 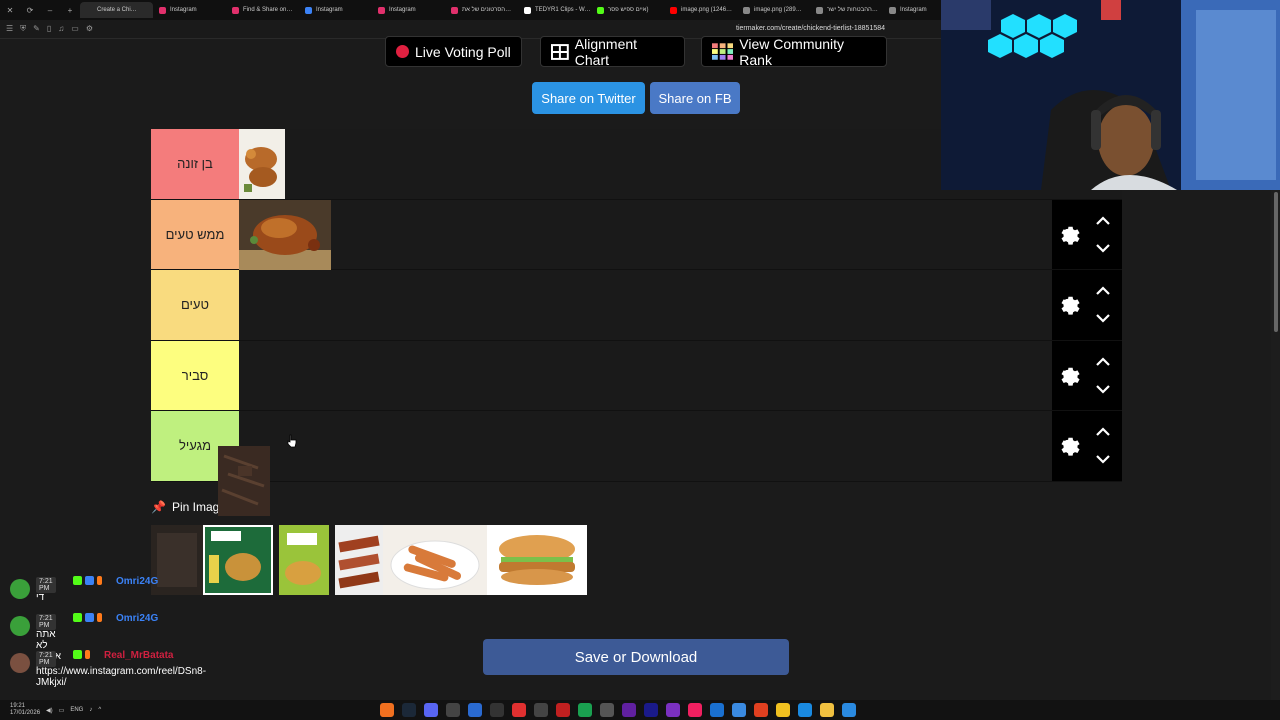 What do you see at coordinates (49, 29) in the screenshot?
I see `sidebar-icon: ▯` at bounding box center [49, 29].